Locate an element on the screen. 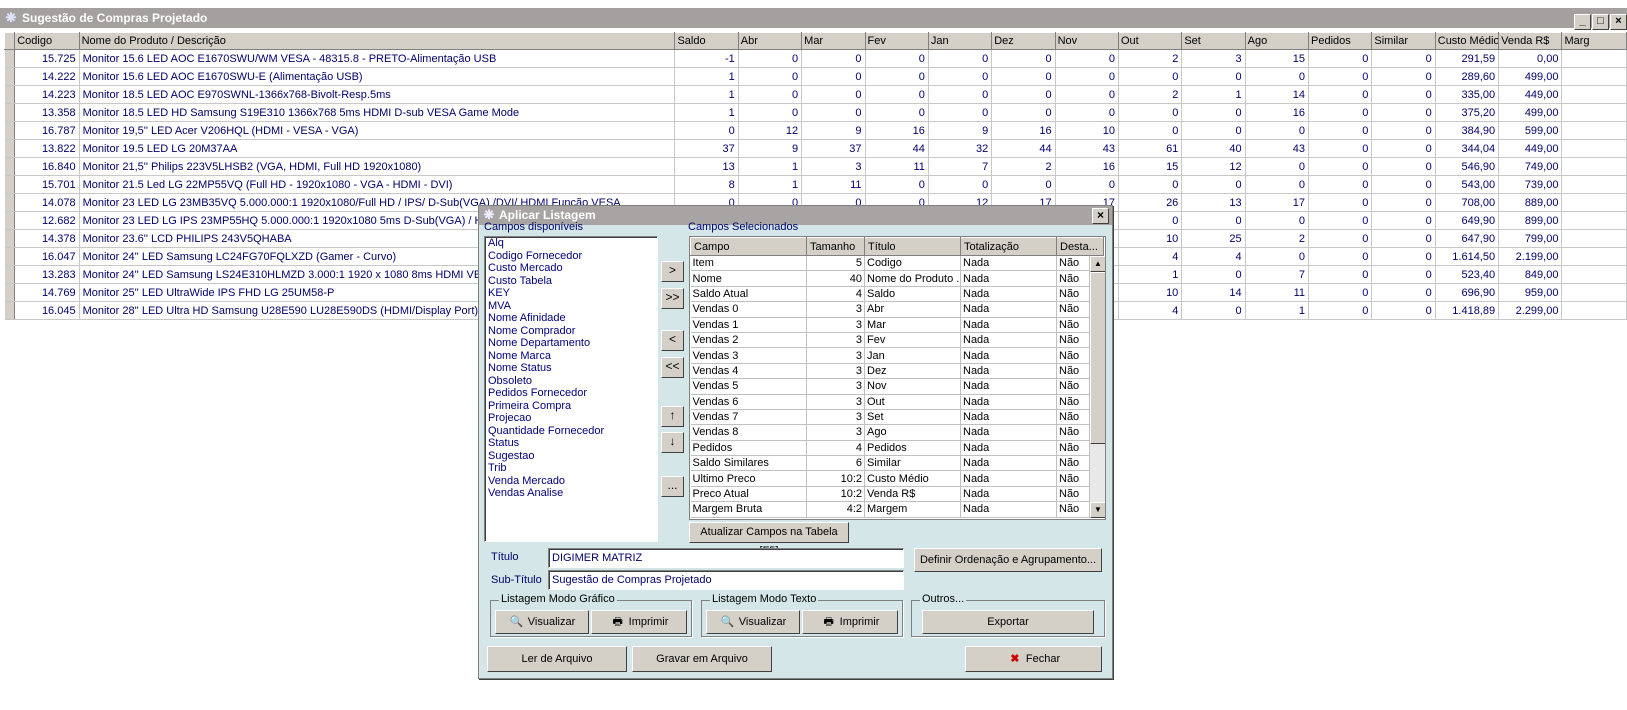  table-cell: 959,00 is located at coordinates (1530, 292).